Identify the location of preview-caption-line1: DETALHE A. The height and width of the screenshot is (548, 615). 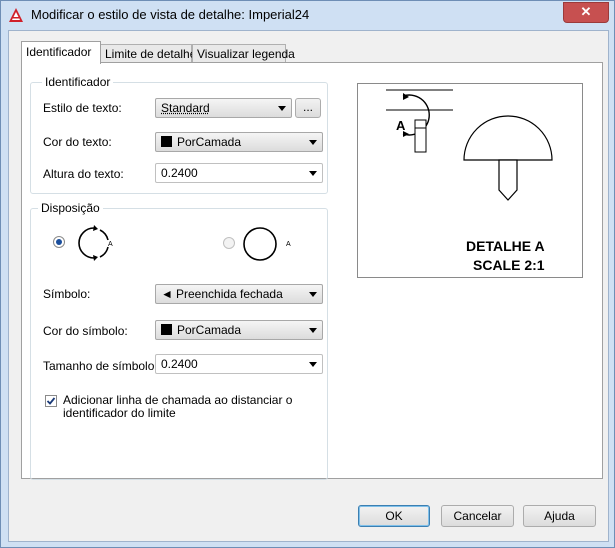
(505, 246).